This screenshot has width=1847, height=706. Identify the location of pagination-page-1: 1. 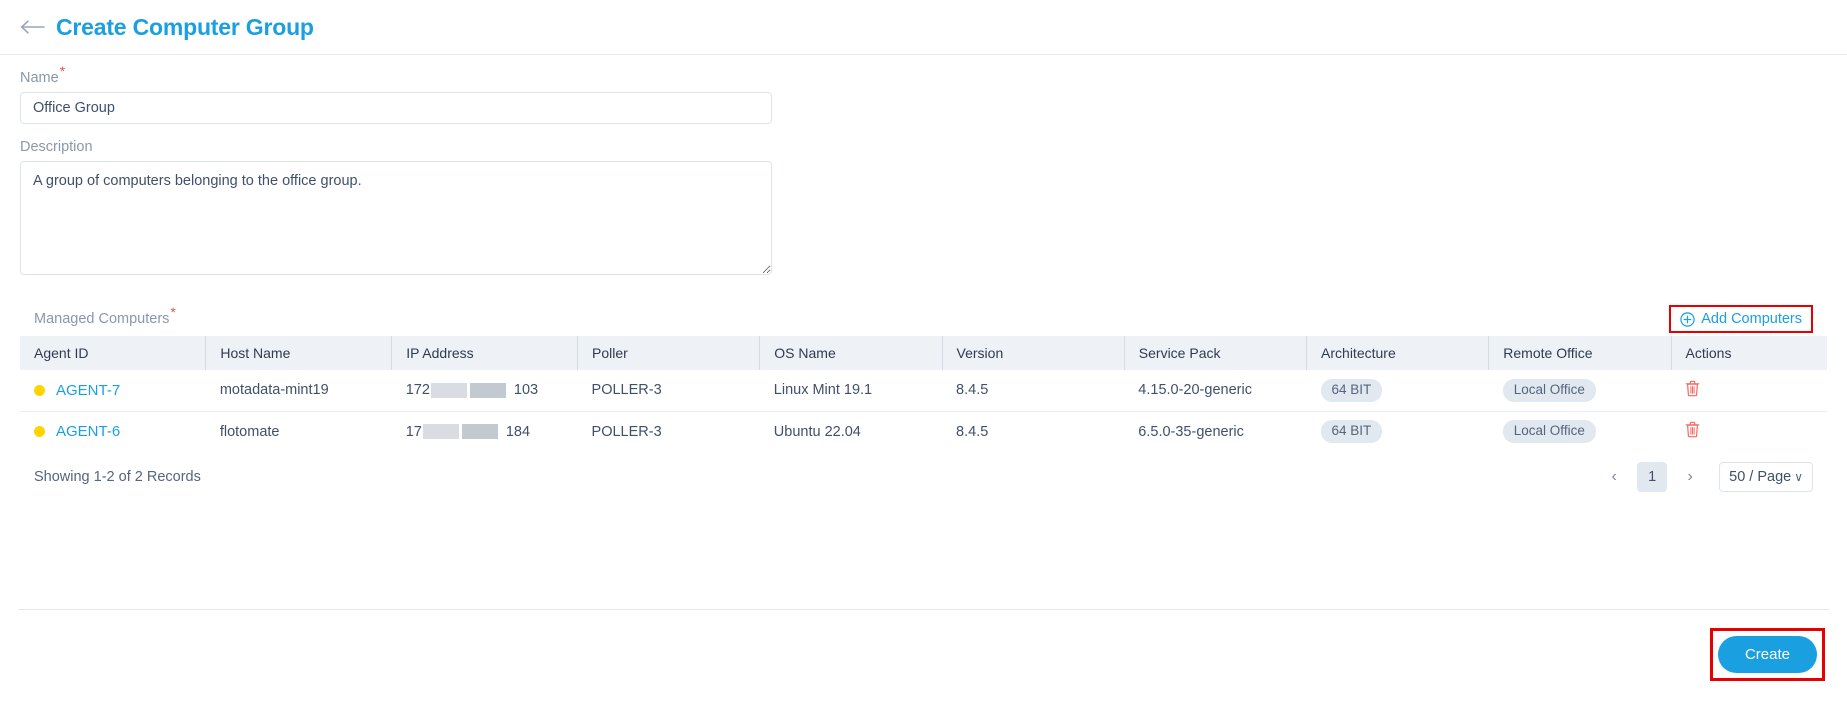
(1652, 477).